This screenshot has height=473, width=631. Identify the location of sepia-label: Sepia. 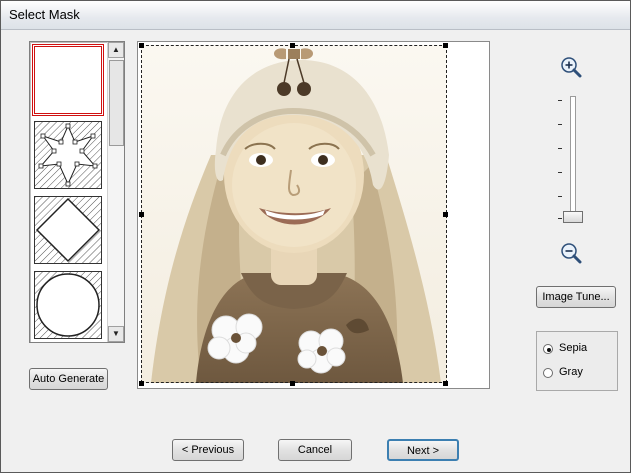
(573, 348).